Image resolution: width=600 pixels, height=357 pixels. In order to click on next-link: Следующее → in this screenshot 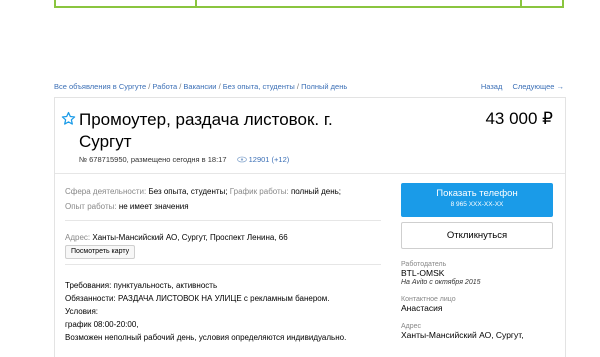, I will do `click(538, 86)`.